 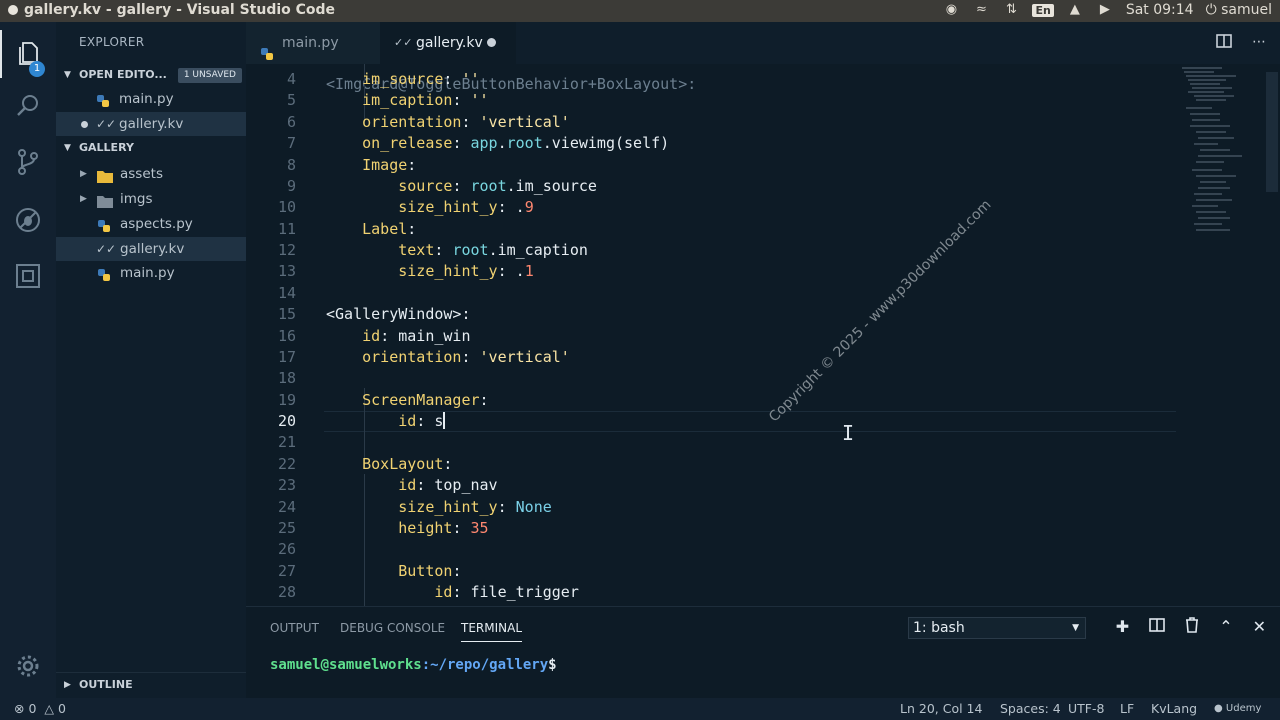 I want to click on code-line: 7 on_release: app.root.viewimg(self), so click(x=763, y=143).